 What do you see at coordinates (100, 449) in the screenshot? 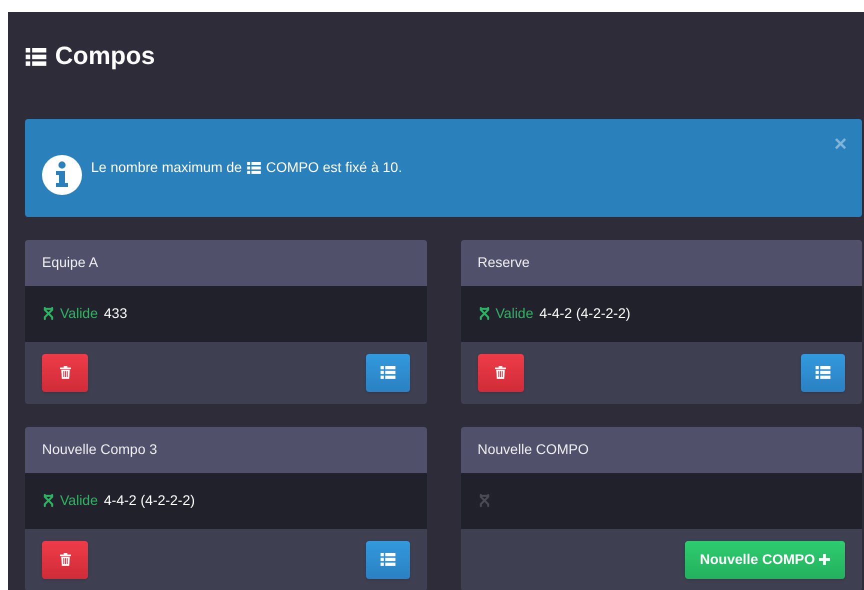
I see `card-title: Nouvelle Compo 3` at bounding box center [100, 449].